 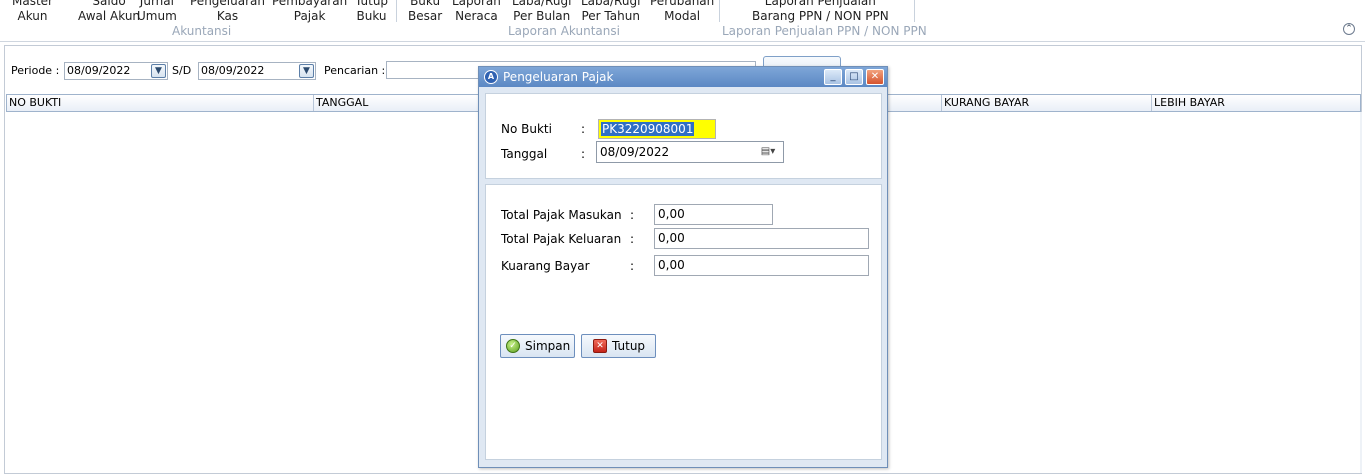 What do you see at coordinates (35, 70) in the screenshot?
I see `periode-label: Periode :` at bounding box center [35, 70].